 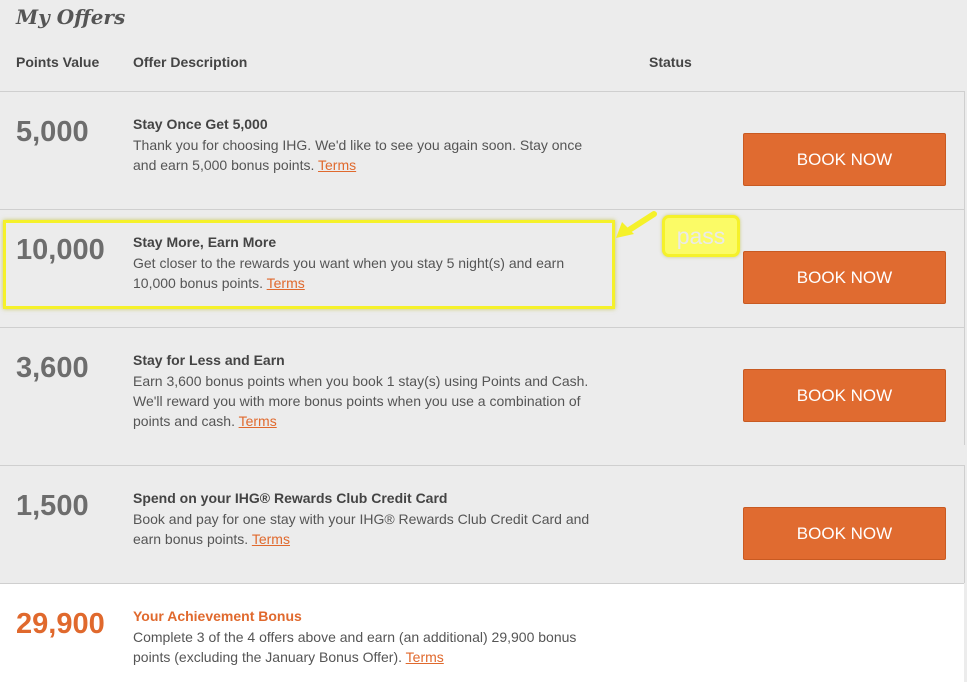 I want to click on page-title: My Offers, so click(x=71, y=17).